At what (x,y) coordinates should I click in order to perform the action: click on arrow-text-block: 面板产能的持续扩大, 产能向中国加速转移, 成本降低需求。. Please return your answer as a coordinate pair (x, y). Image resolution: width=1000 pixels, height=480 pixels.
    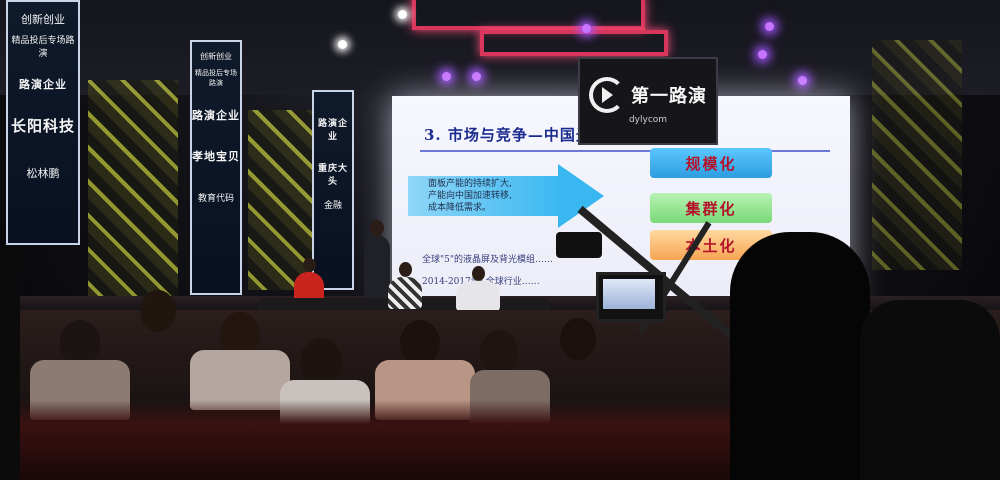
    Looking at the image, I should click on (488, 196).